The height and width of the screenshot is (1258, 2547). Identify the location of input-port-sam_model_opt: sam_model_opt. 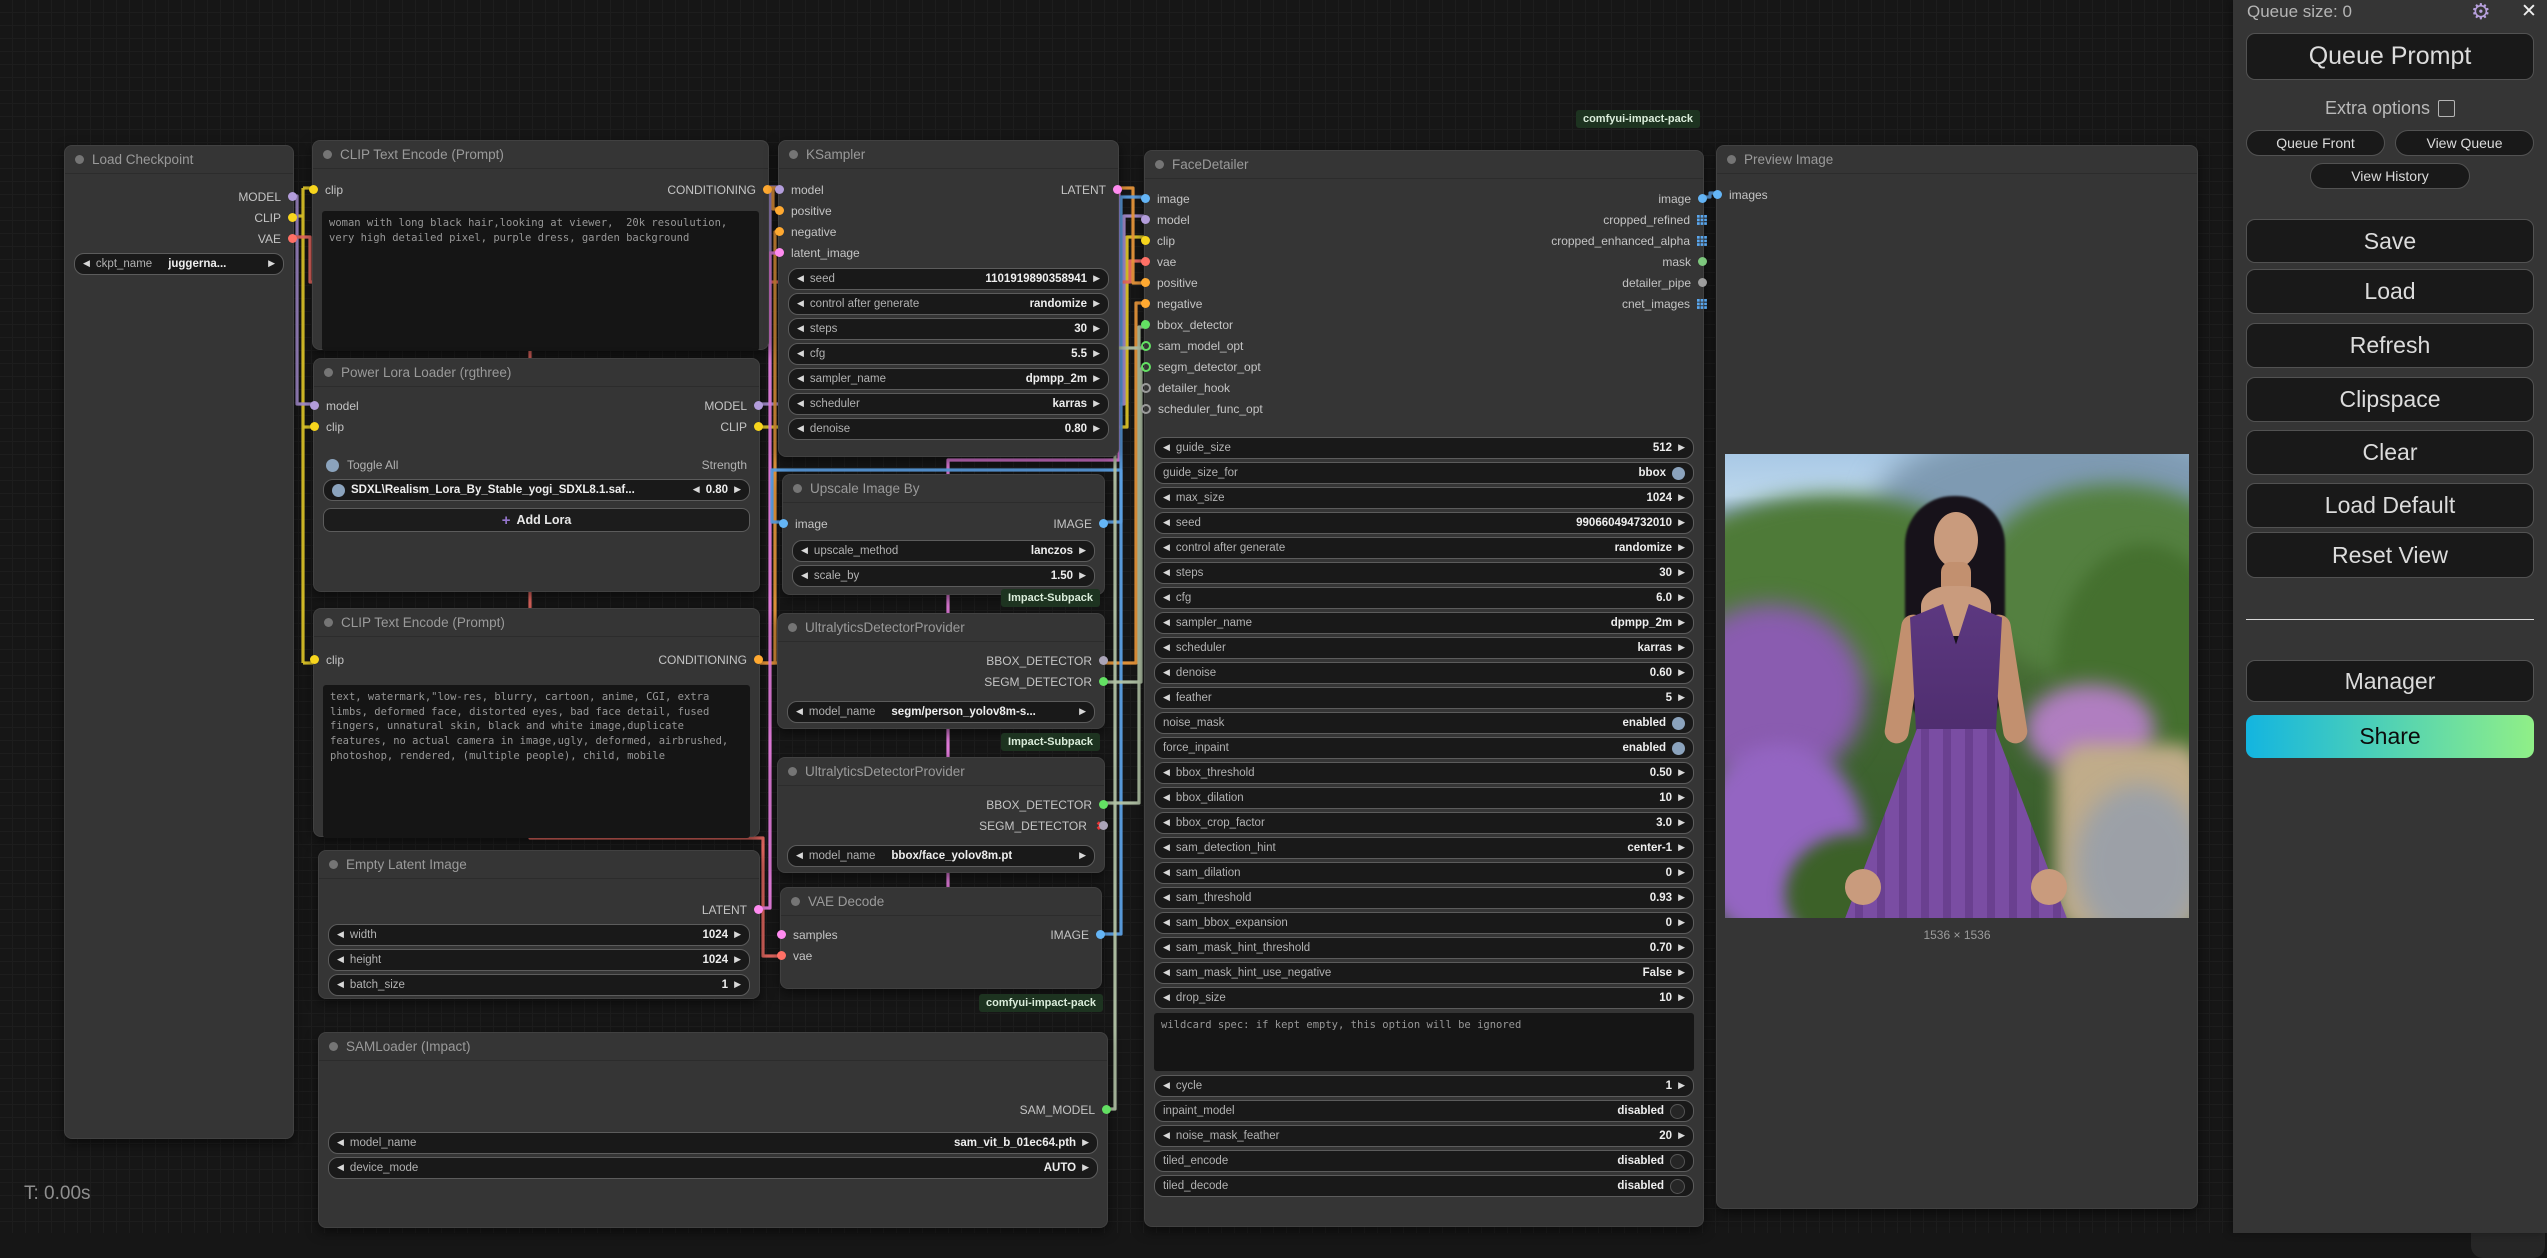
(1305, 345).